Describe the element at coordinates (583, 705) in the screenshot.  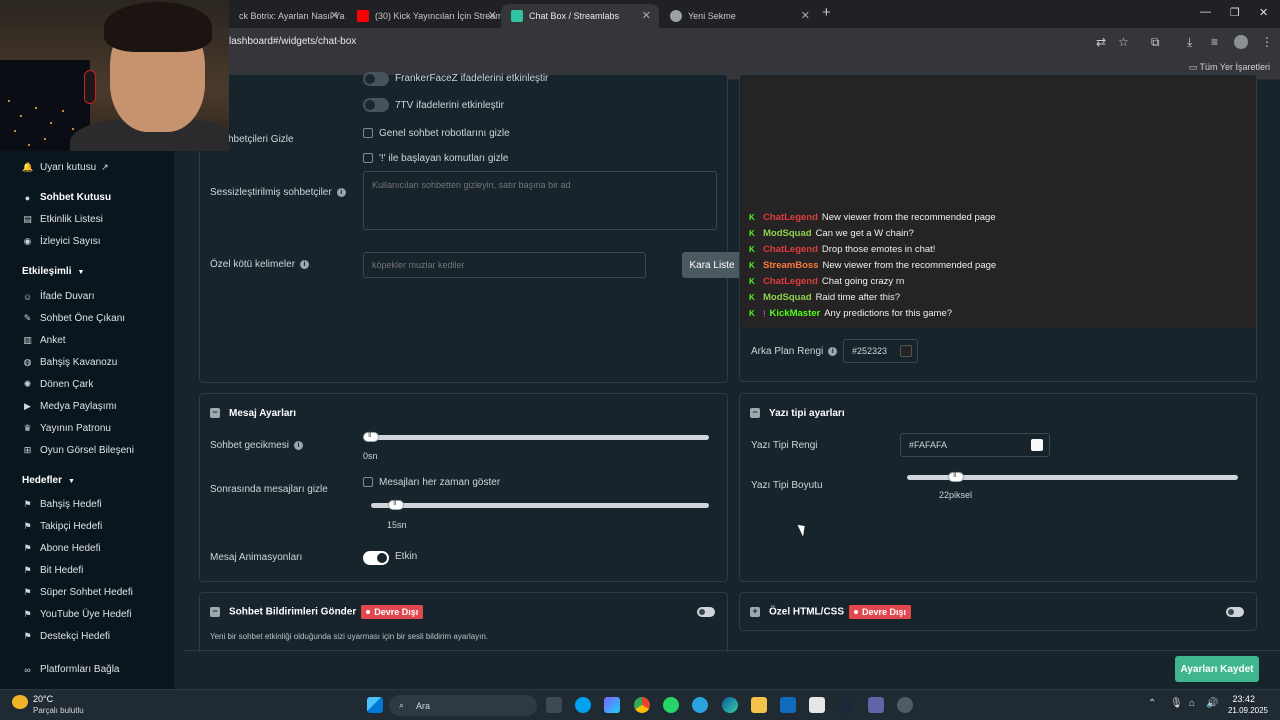
I see `skype-icon` at that location.